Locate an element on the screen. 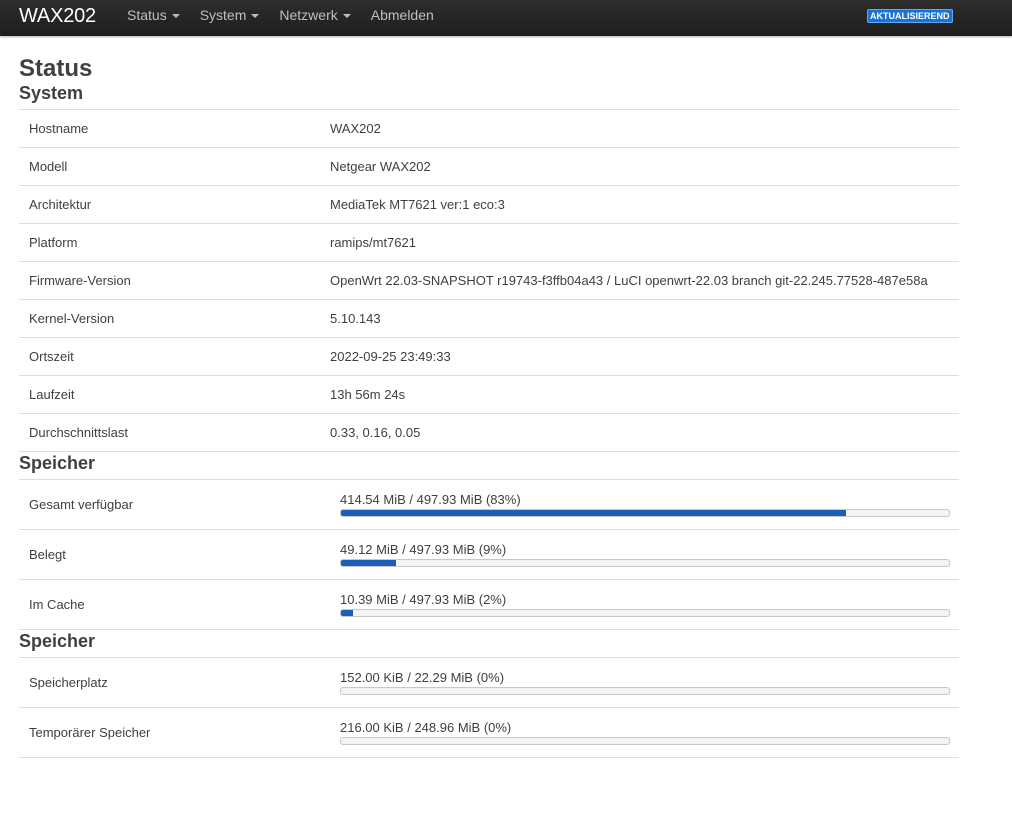 The image size is (1012, 838). table-row: Belegt 49.12 MiB / 497.93 MiB (9%) is located at coordinates (489, 555).